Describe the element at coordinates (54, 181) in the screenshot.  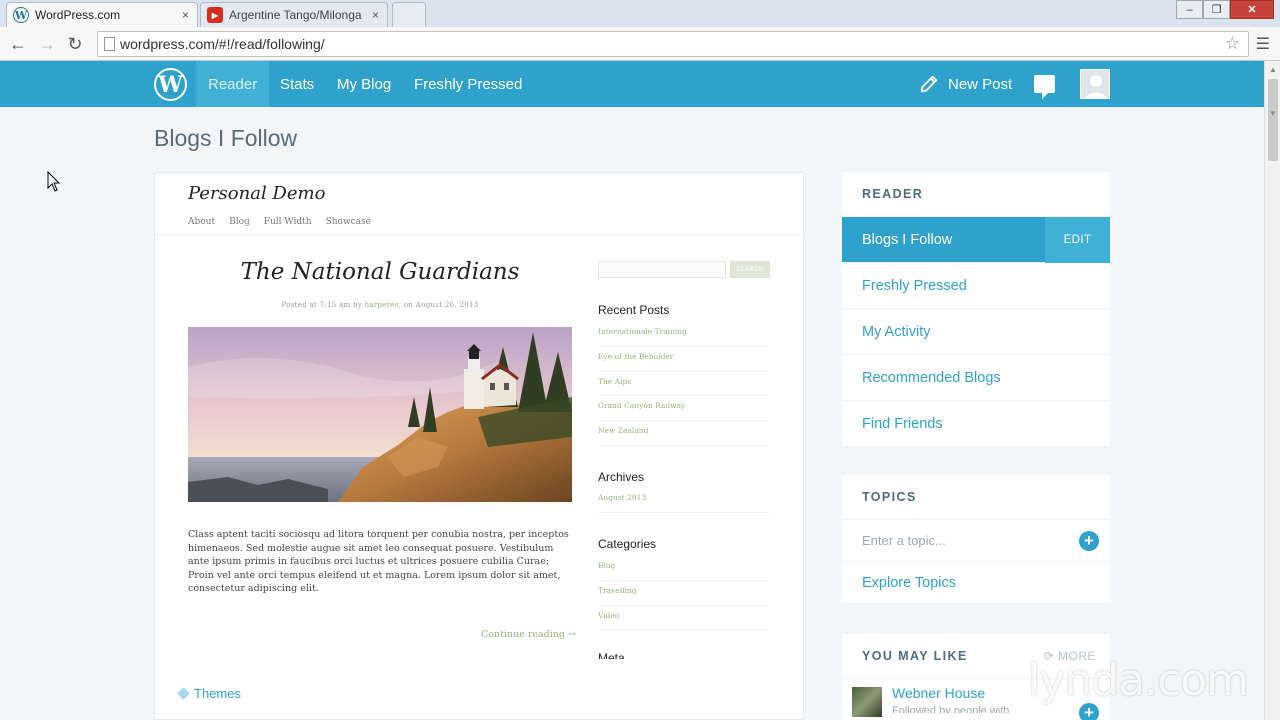
I see `mouse-cursor-icon` at that location.